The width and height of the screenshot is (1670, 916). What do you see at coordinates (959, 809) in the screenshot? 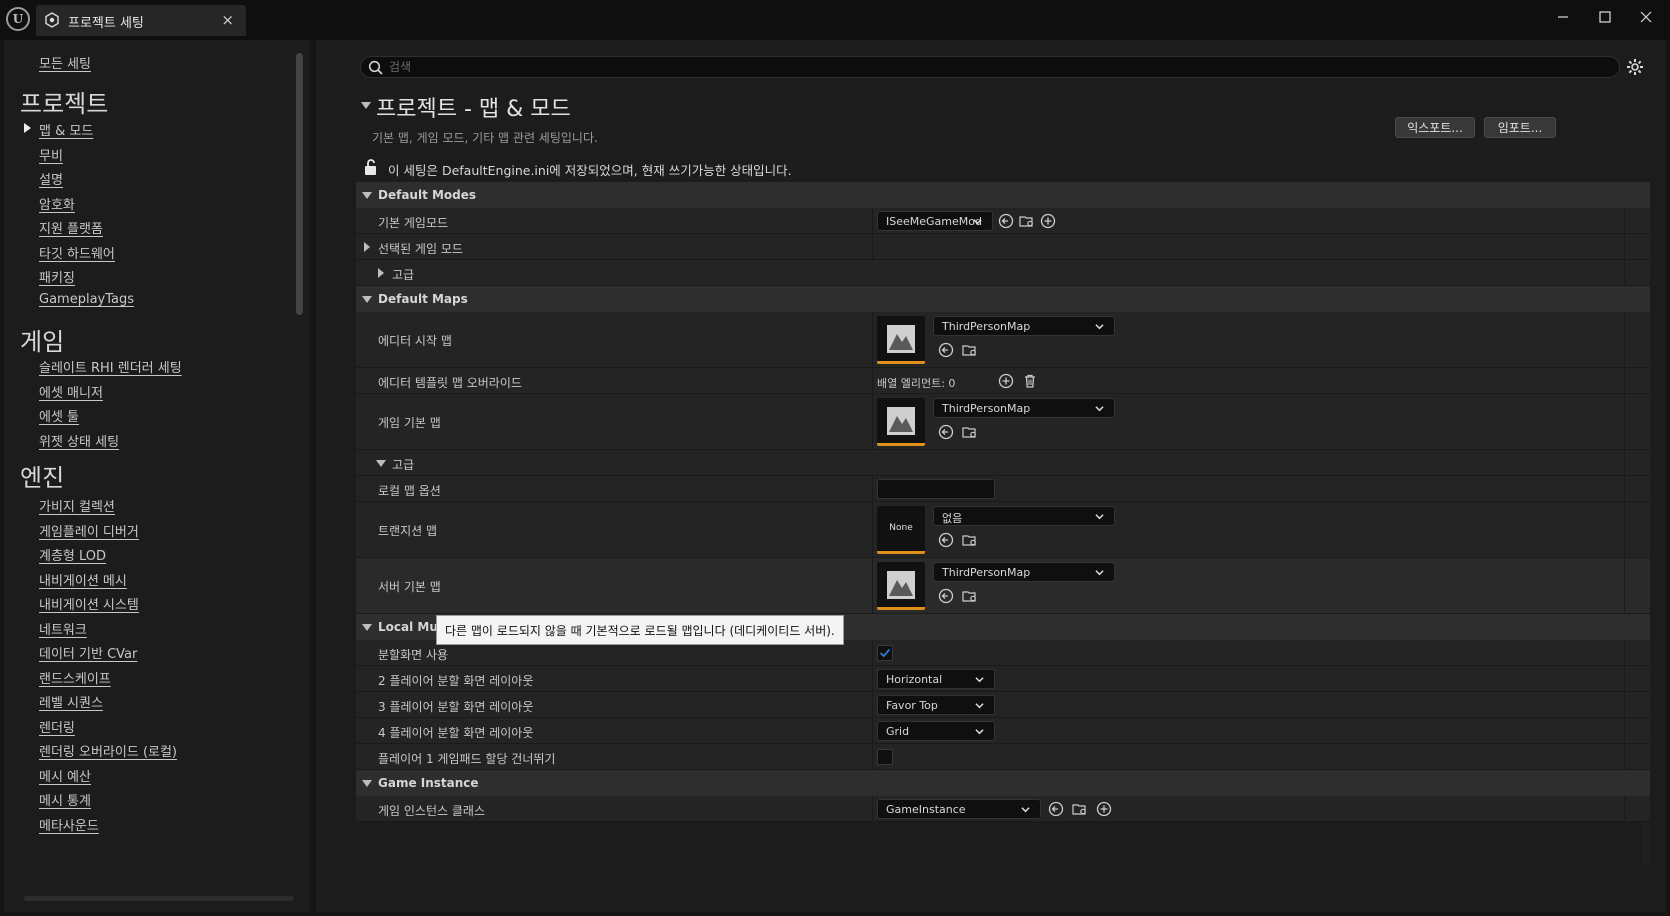
I see `game-instance-dropdown: GameInstance` at bounding box center [959, 809].